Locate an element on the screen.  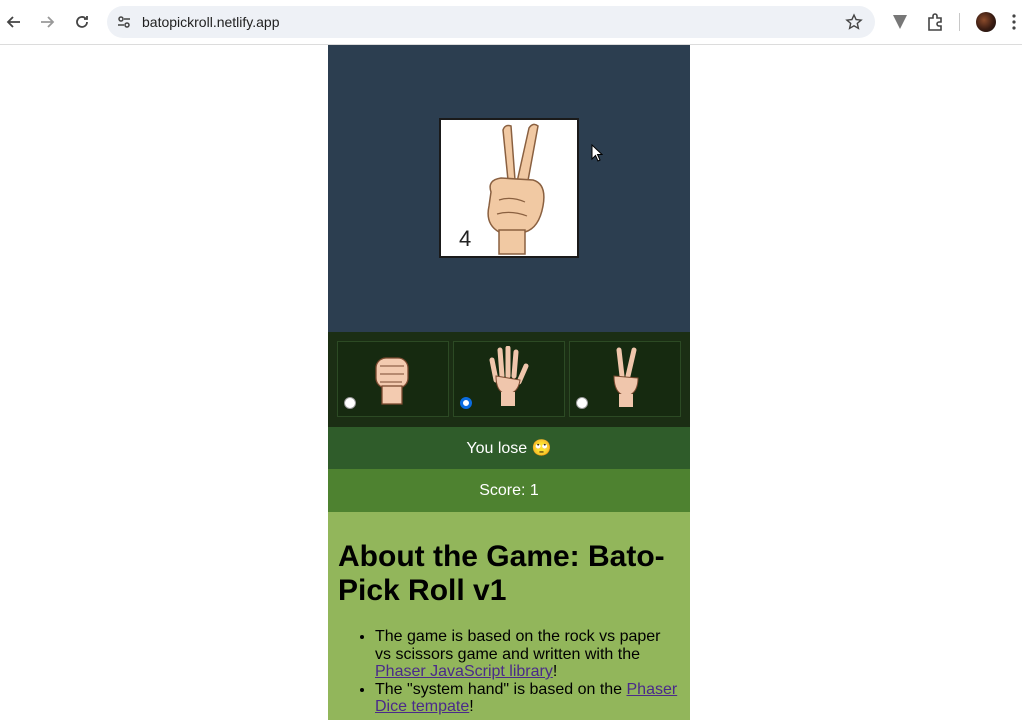
about-title: About the Game: Bato-Pick Roll v1 is located at coordinates (501, 573).